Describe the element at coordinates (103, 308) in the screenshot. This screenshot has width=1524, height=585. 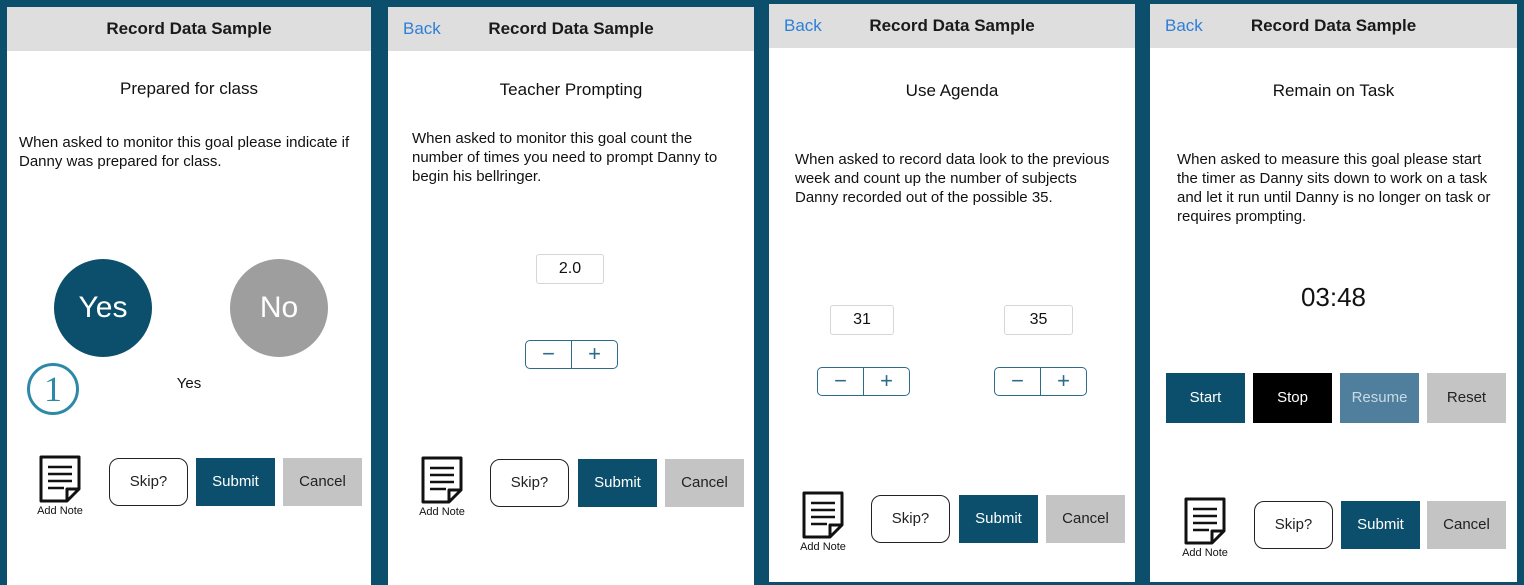
I see `yes-button: Yes` at that location.